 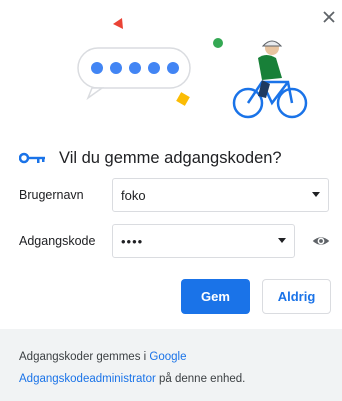 I want to click on dialog-header: Vil du gemme adgangskoden?, so click(x=150, y=158).